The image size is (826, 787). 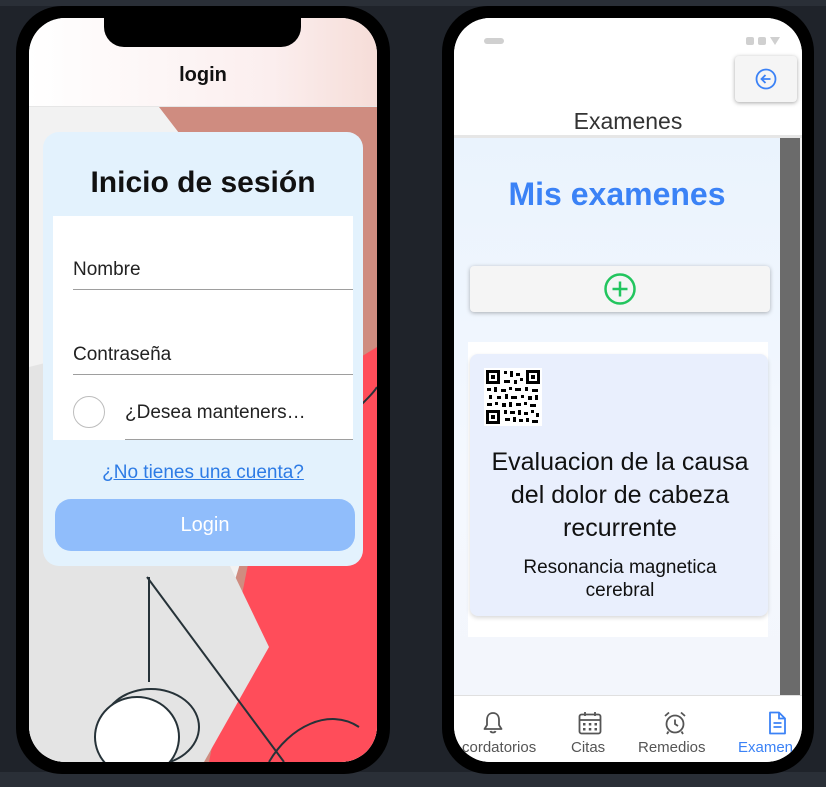 I want to click on login-heading: Inicio de sesión, so click(x=203, y=182).